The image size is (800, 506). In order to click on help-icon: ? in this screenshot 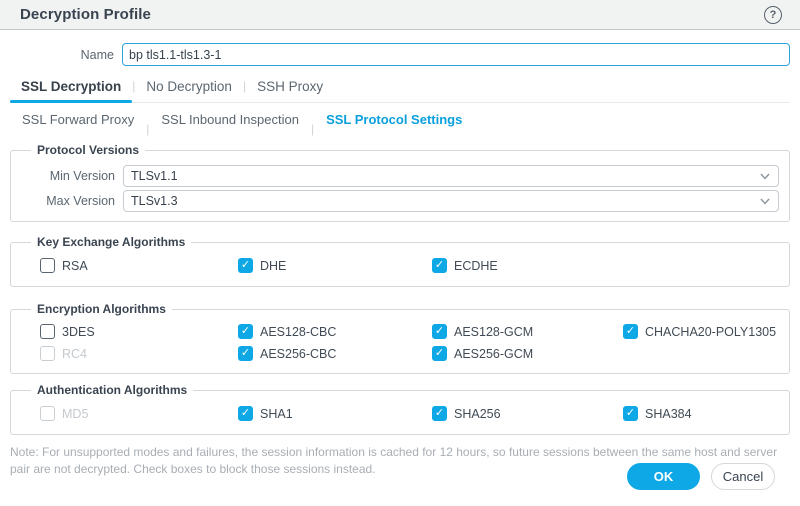, I will do `click(773, 14)`.